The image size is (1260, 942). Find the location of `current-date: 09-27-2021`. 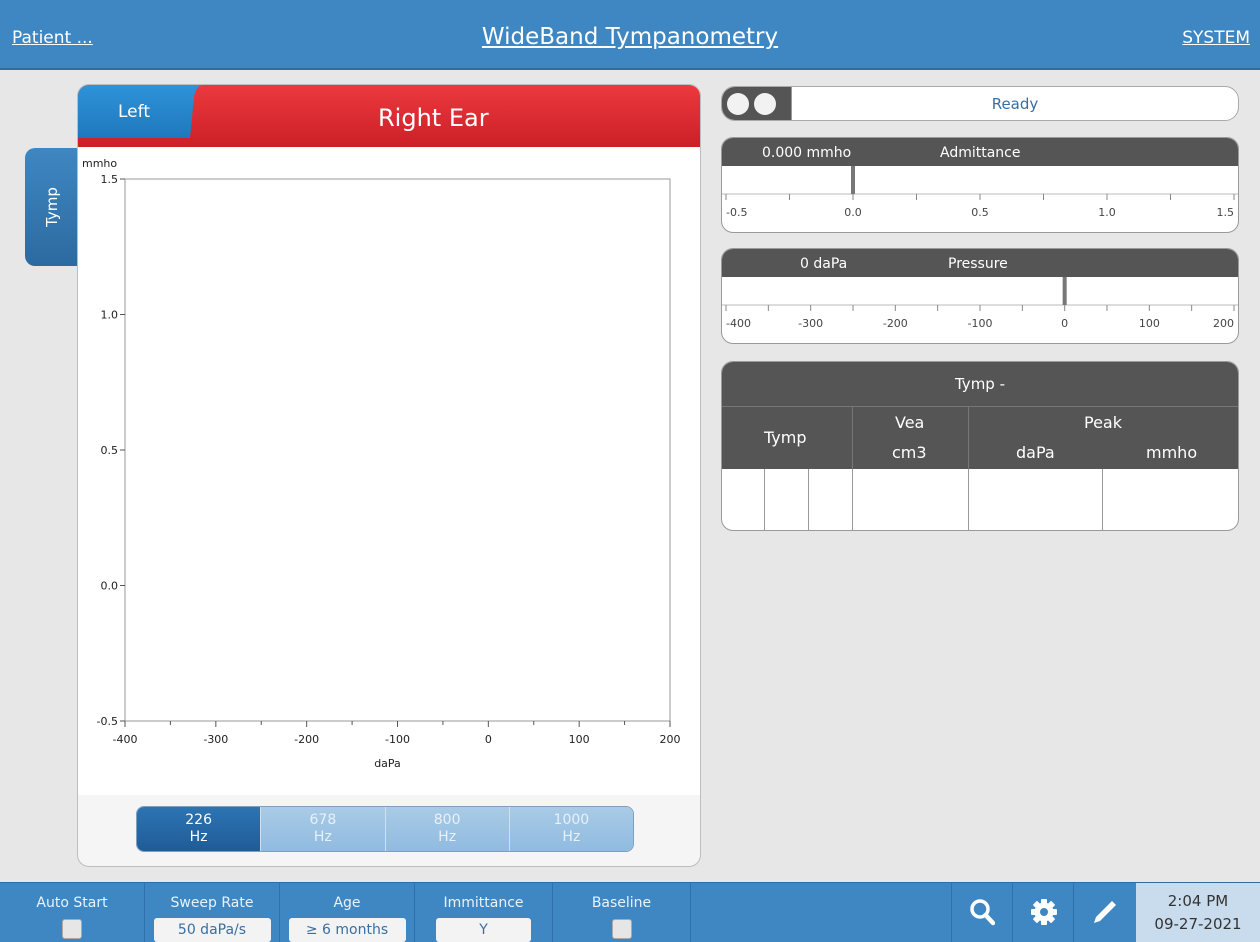

current-date: 09-27-2021 is located at coordinates (1198, 924).